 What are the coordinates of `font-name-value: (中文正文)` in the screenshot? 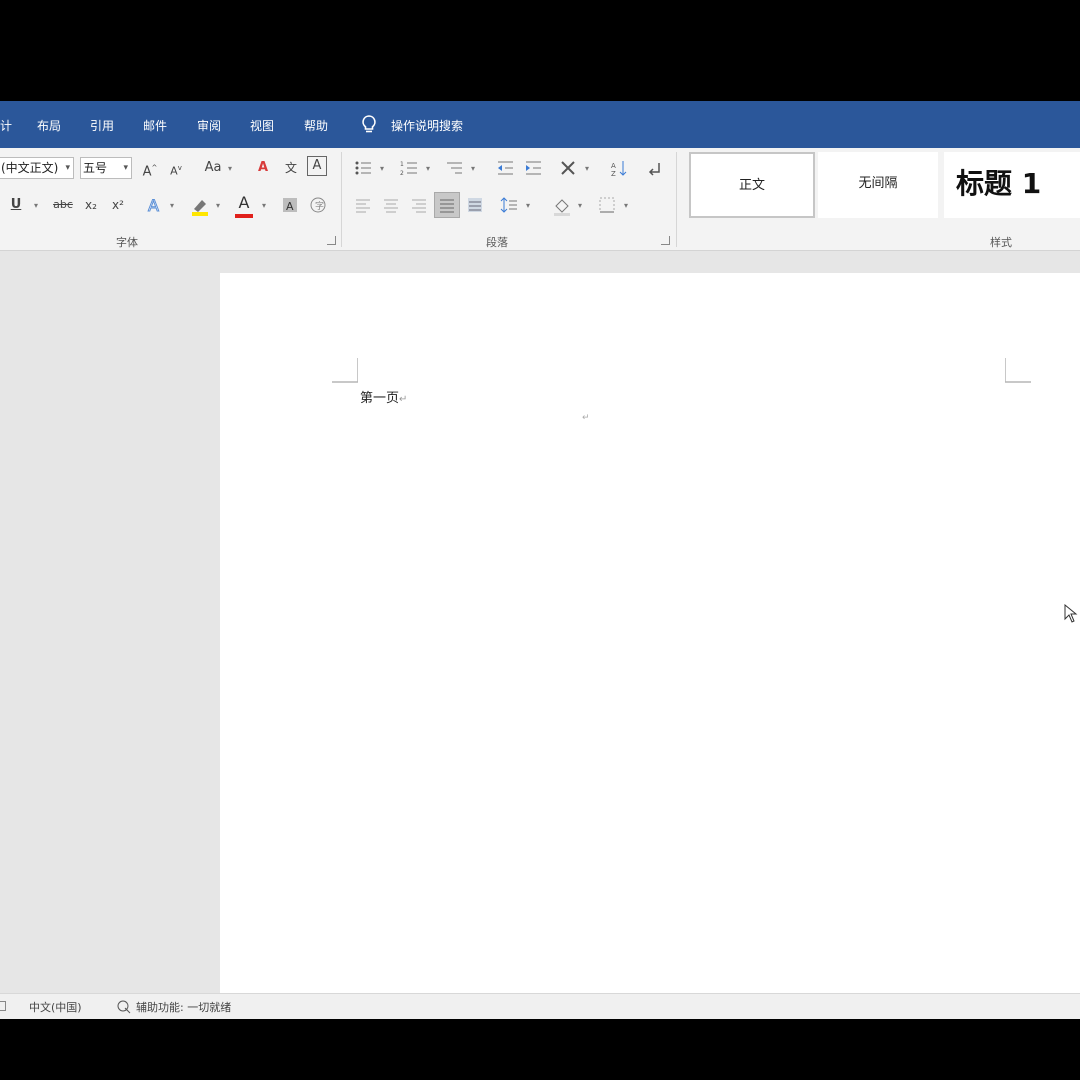 It's located at (30, 168).